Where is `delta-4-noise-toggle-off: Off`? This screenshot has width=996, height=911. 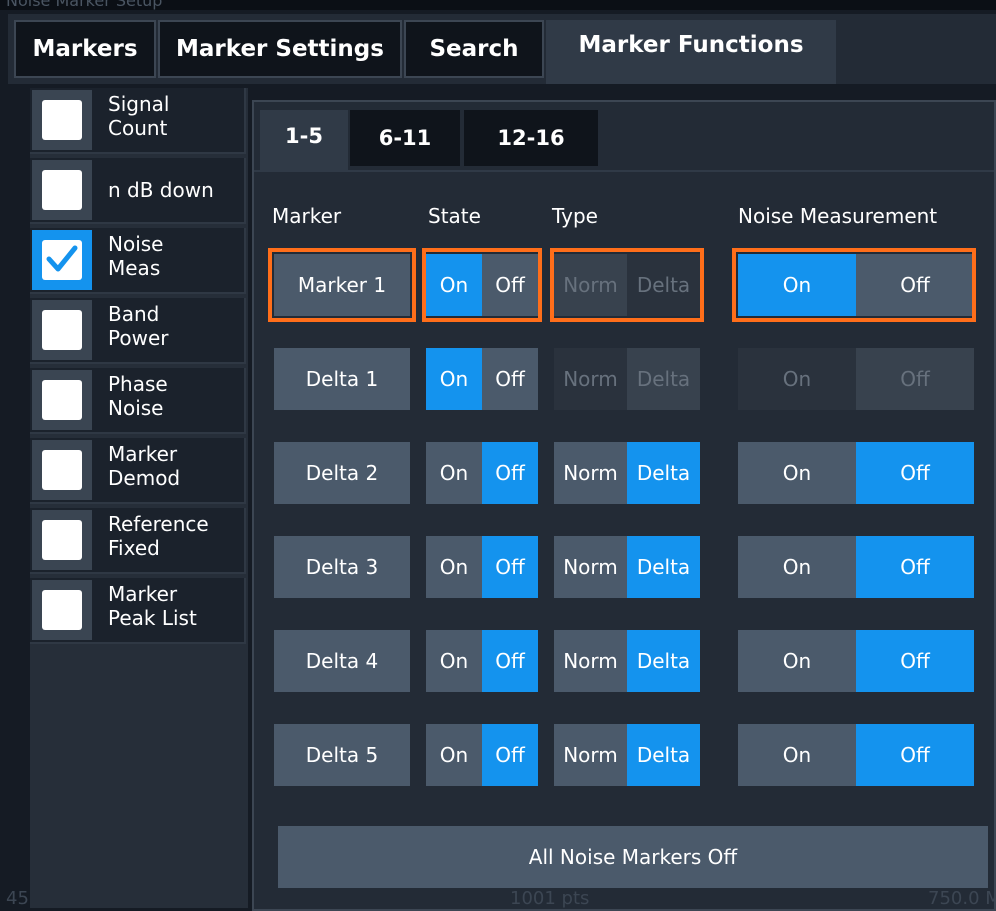
delta-4-noise-toggle-off: Off is located at coordinates (915, 661).